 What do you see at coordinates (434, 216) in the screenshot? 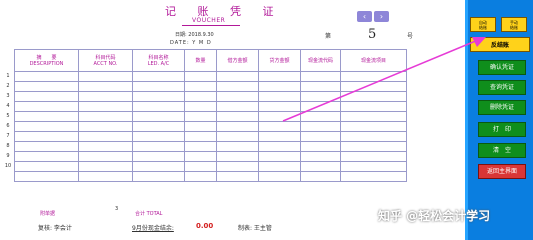
I see `watermark: 知乎 @轻松会计学习` at bounding box center [434, 216].